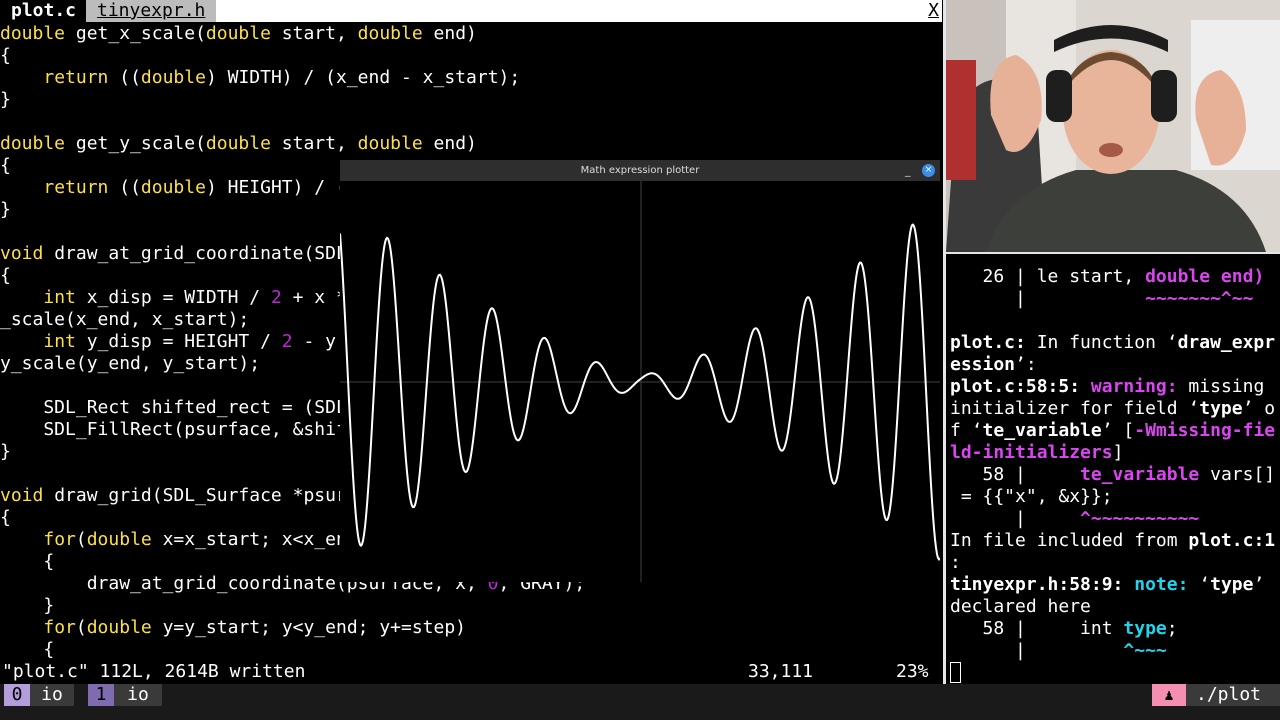 The width and height of the screenshot is (1280, 720). Describe the element at coordinates (955, 562) in the screenshot. I see `terminal-token: :` at that location.